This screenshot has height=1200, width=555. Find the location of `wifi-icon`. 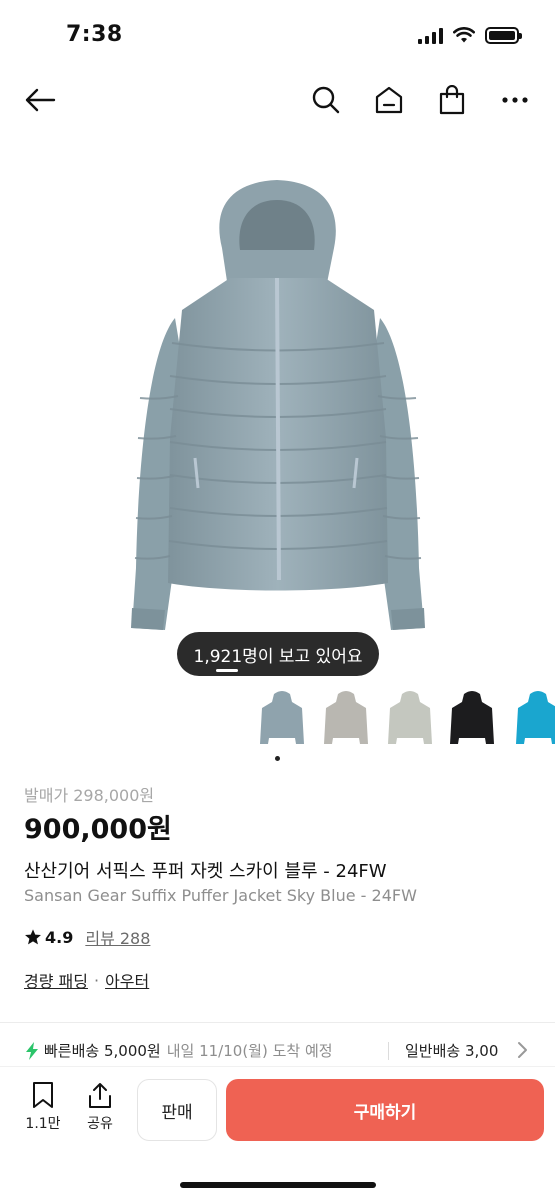

wifi-icon is located at coordinates (464, 35).